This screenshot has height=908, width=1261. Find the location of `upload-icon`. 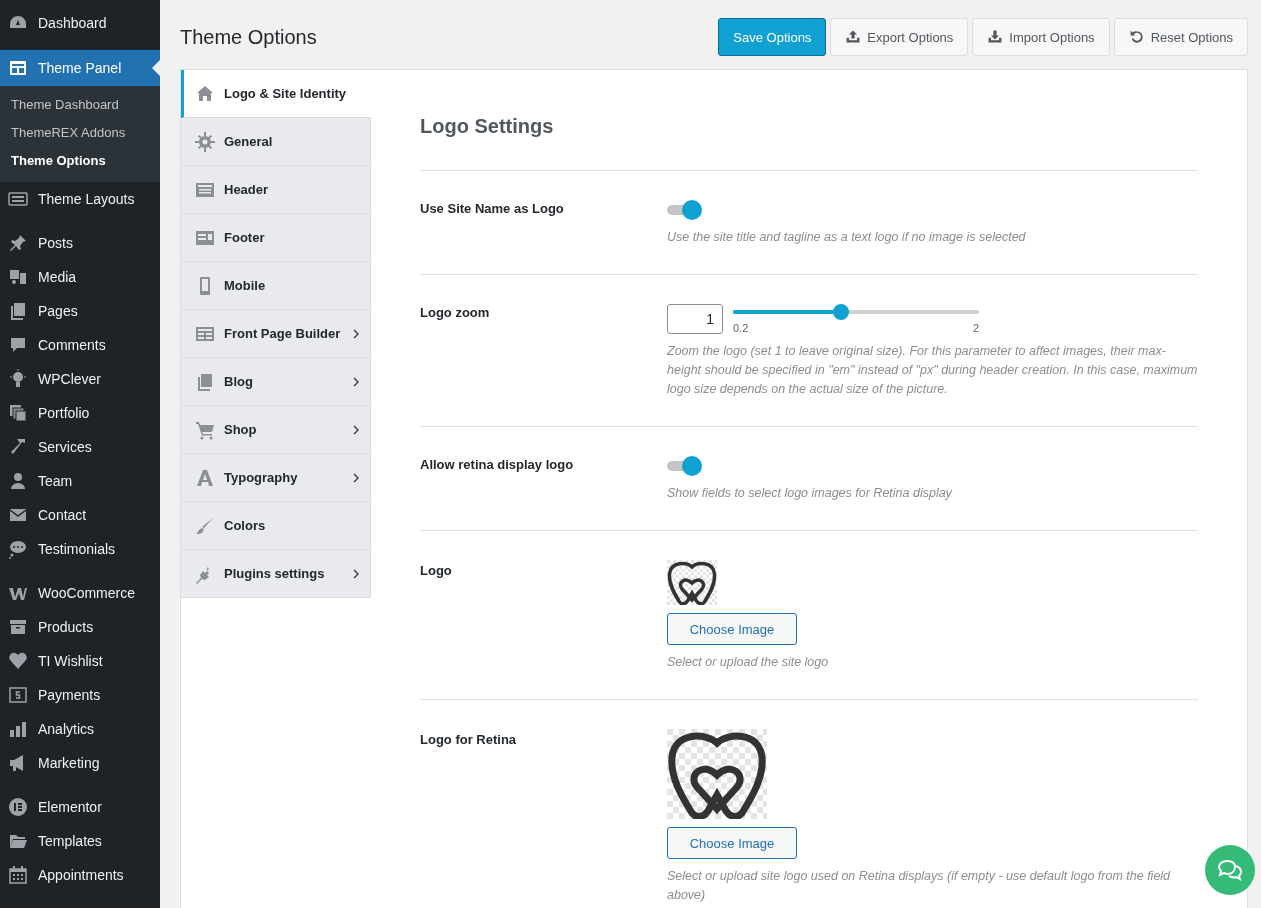

upload-icon is located at coordinates (853, 37).